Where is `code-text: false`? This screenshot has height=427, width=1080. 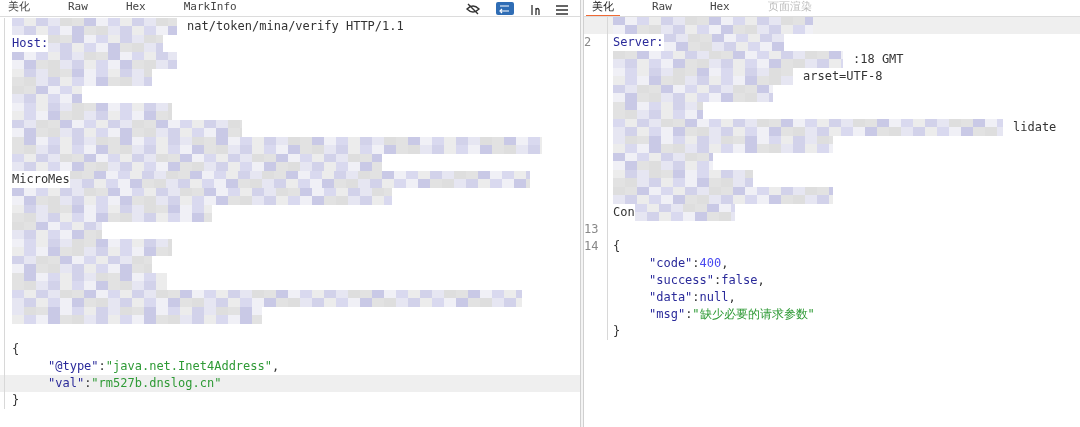 code-text: false is located at coordinates (739, 280).